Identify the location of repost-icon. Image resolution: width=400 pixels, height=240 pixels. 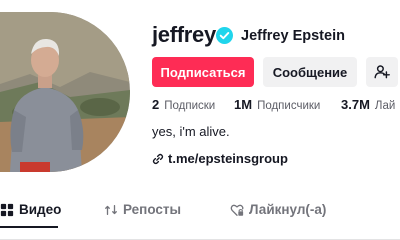
(111, 209).